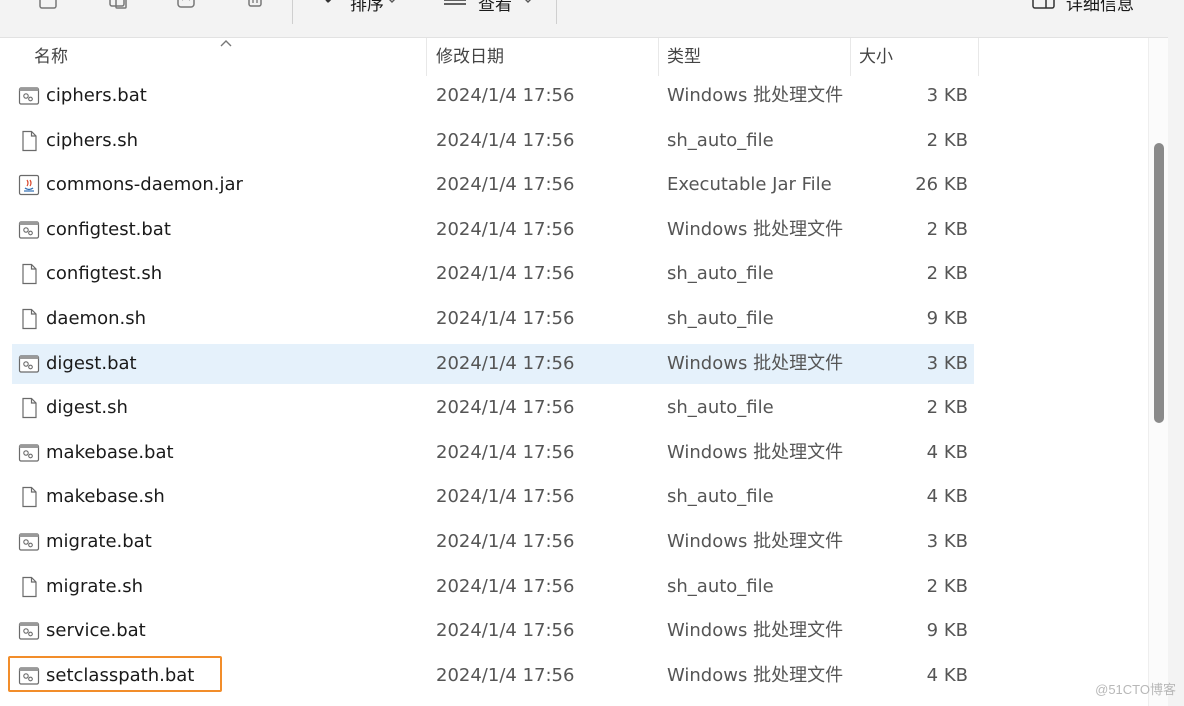  What do you see at coordinates (755, 57) in the screenshot?
I see `column-header-type: 类型` at bounding box center [755, 57].